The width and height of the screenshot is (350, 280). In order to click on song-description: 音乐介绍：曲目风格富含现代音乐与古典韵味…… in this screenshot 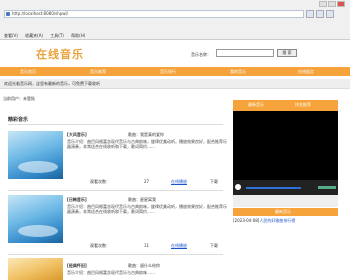, I will do `click(111, 272)`.